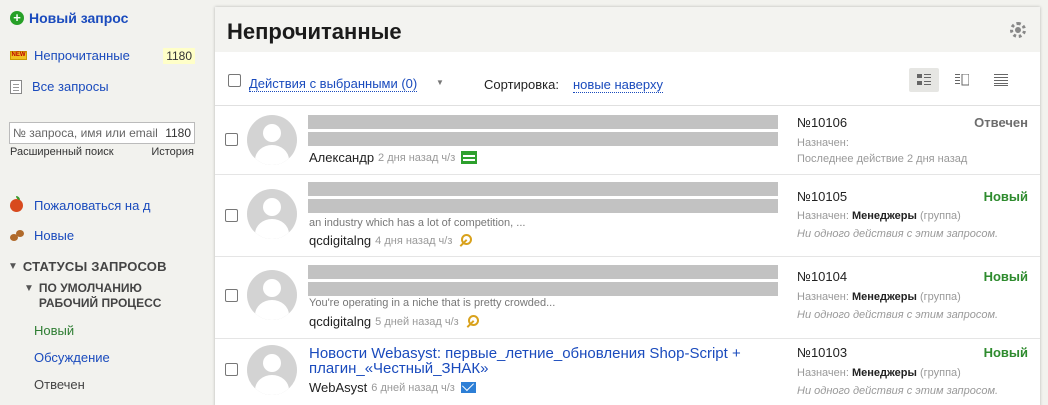 The image size is (1048, 405). Describe the element at coordinates (234, 80) in the screenshot. I see `select-all-checkbox` at that location.